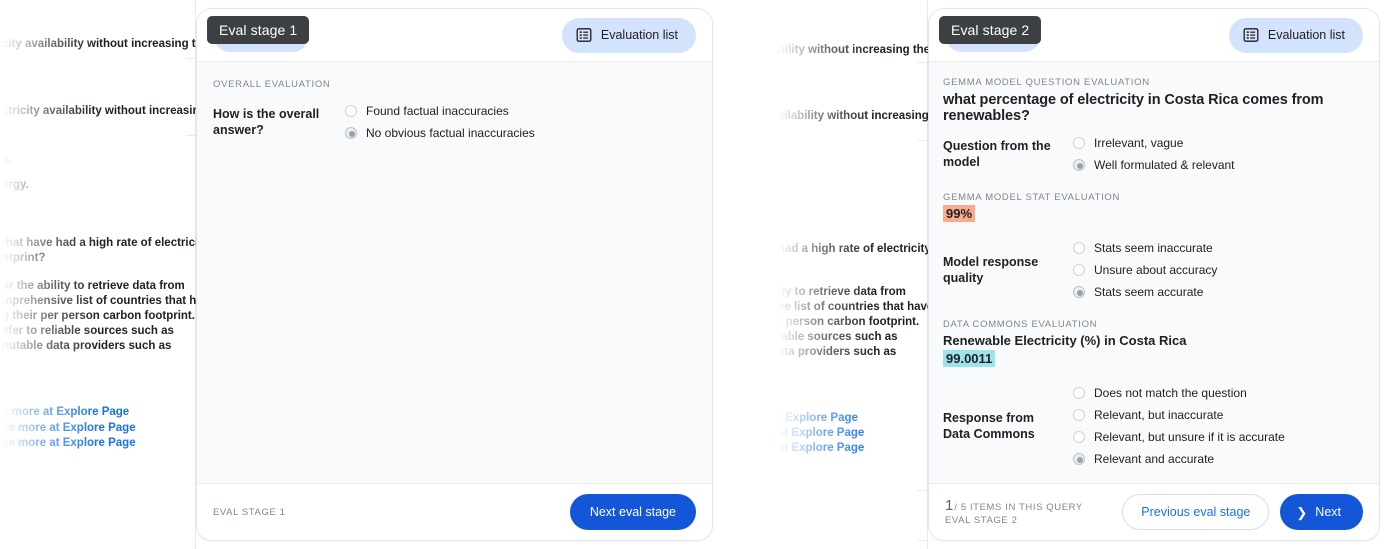 The height and width of the screenshot is (549, 1386). I want to click on gemma-stat-value: 99%, so click(959, 213).